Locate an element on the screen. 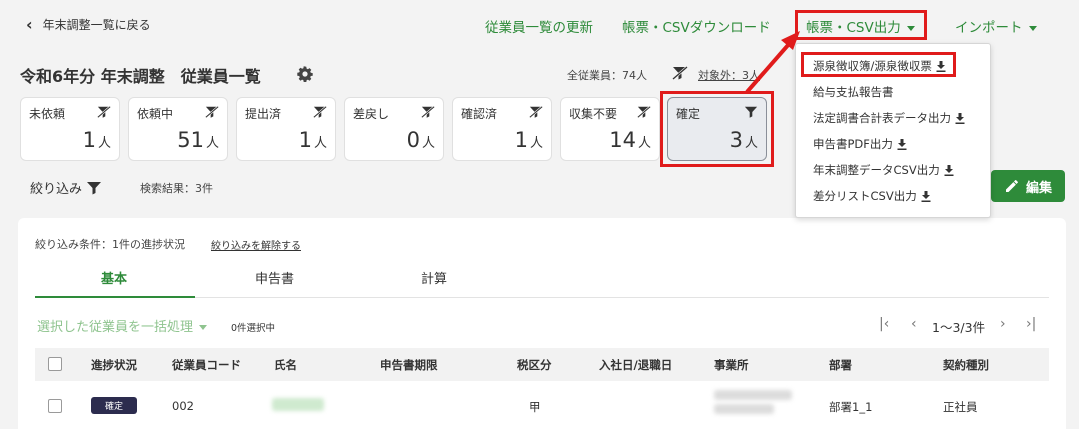  tax-category: 甲 is located at coordinates (535, 407).